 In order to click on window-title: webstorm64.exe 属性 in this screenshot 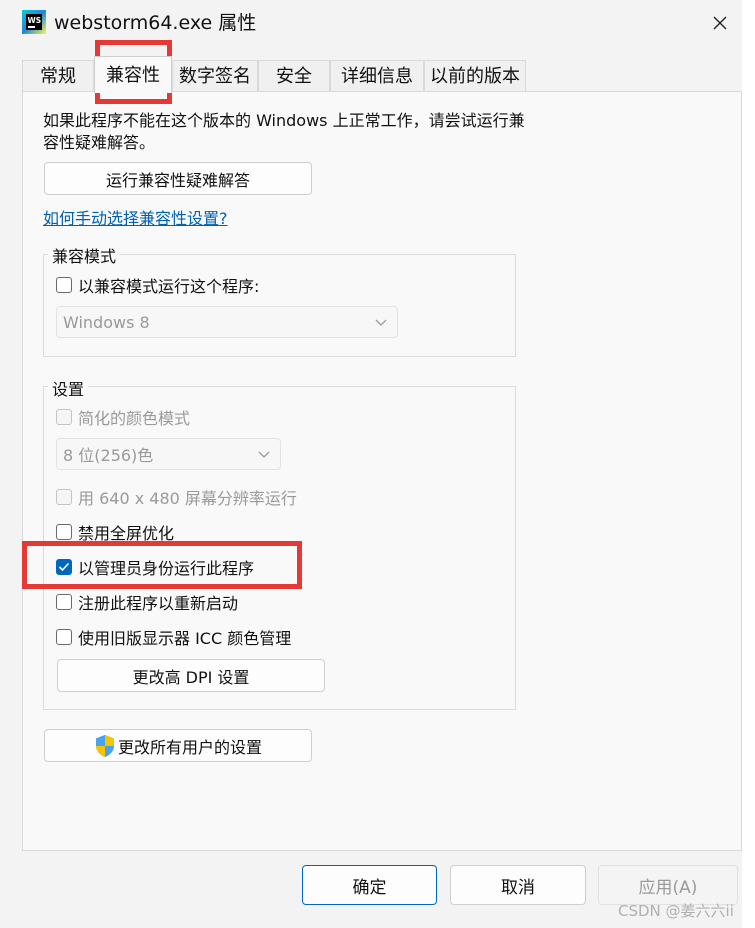, I will do `click(155, 23)`.